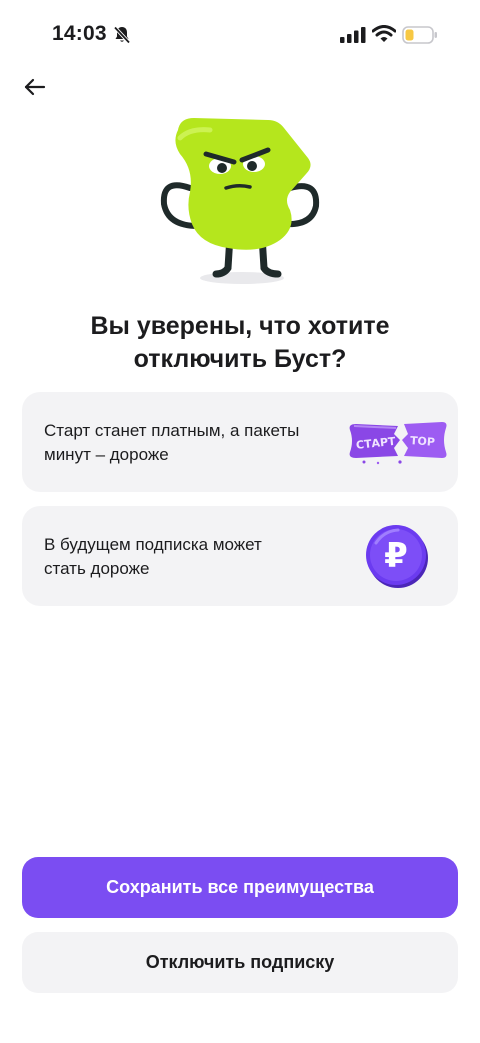 The height and width of the screenshot is (1043, 480). What do you see at coordinates (240, 35) in the screenshot?
I see `status-bar: 14:03` at bounding box center [240, 35].